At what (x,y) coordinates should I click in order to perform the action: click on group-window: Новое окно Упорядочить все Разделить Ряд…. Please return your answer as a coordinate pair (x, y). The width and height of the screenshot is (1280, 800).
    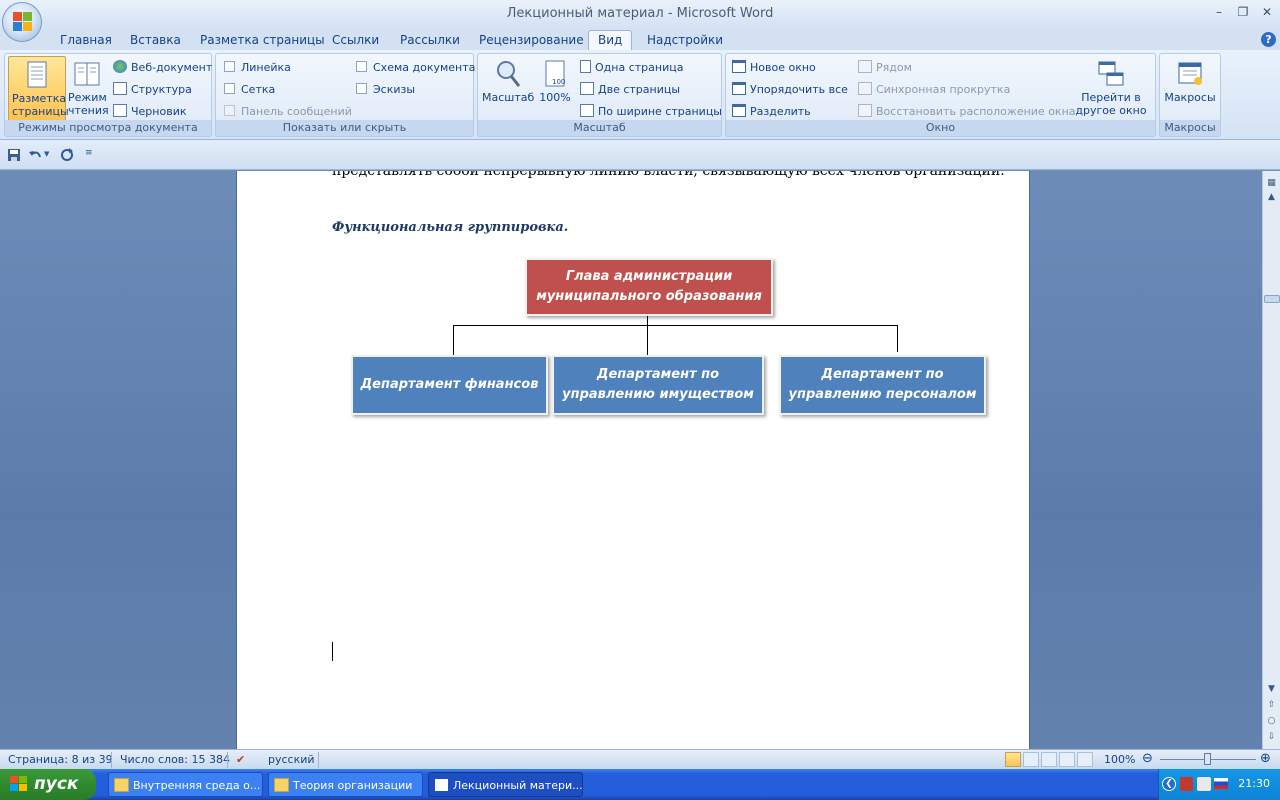
    Looking at the image, I should click on (940, 95).